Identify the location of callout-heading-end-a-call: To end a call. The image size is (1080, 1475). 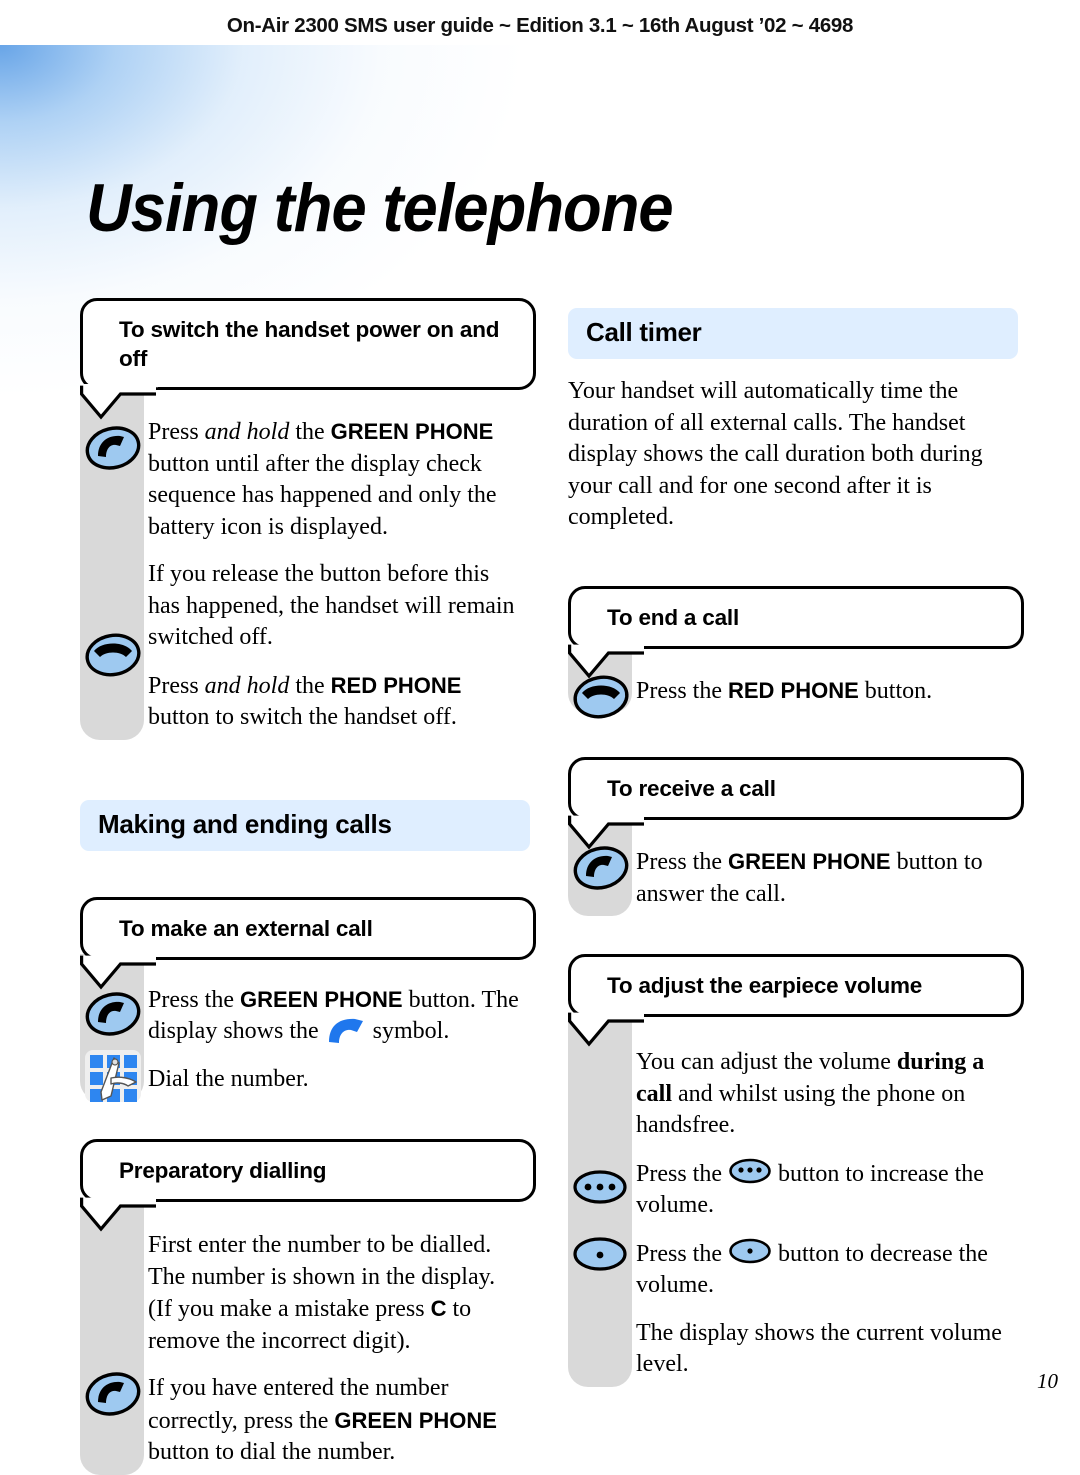
(795, 631).